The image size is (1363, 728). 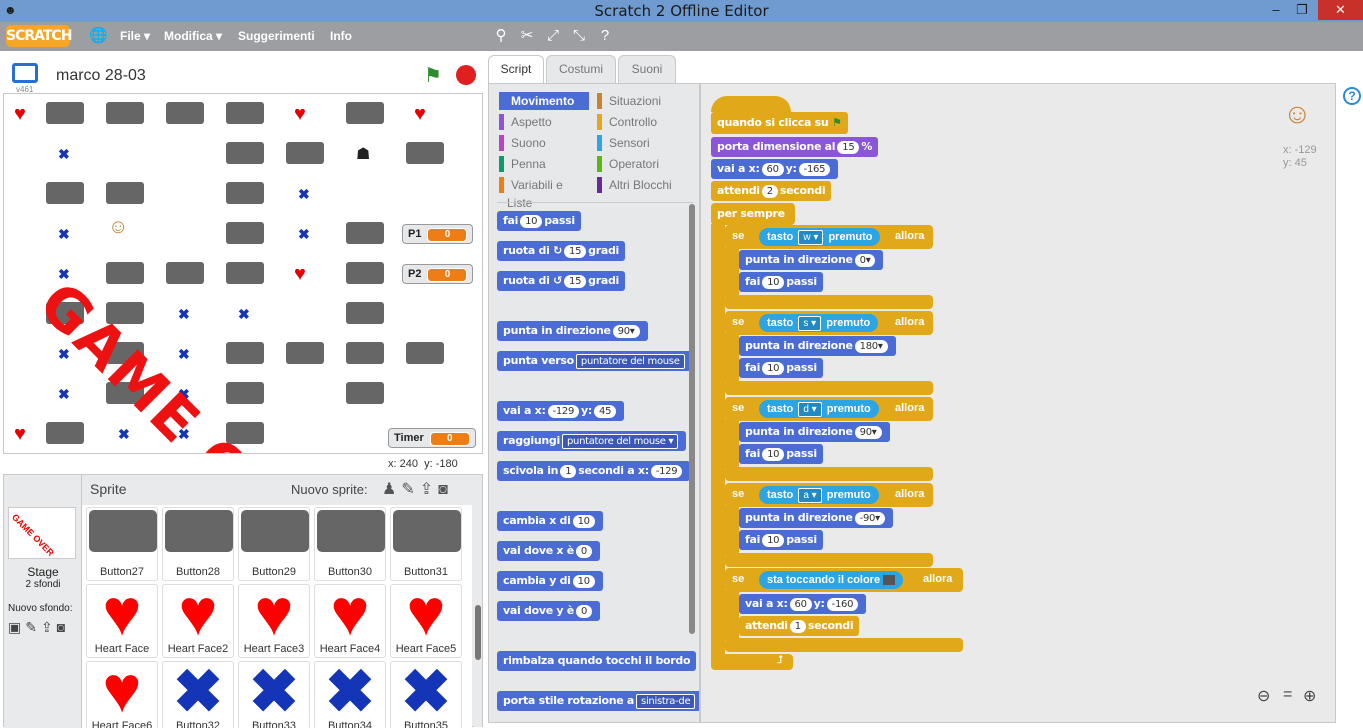 I want to click on dropdown: puntatore del mouse, so click(x=630, y=361).